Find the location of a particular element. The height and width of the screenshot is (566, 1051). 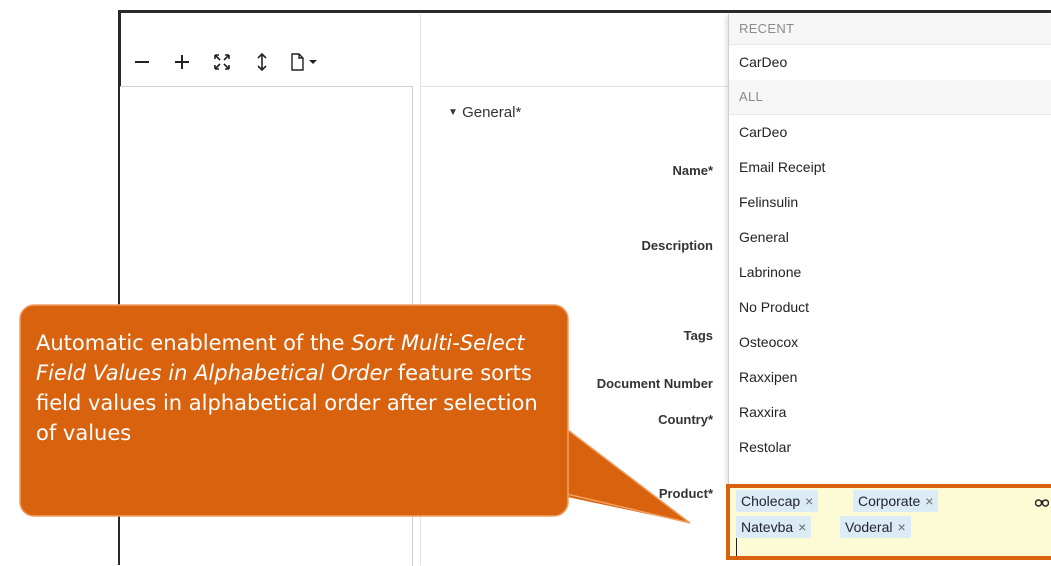

document-menu-button is located at coordinates (304, 62).